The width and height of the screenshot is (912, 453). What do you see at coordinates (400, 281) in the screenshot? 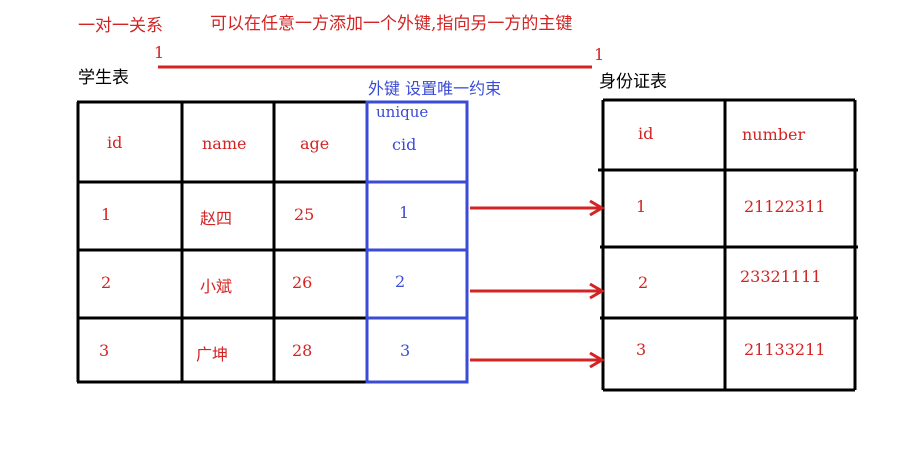
I see `fk-cell: 2` at bounding box center [400, 281].